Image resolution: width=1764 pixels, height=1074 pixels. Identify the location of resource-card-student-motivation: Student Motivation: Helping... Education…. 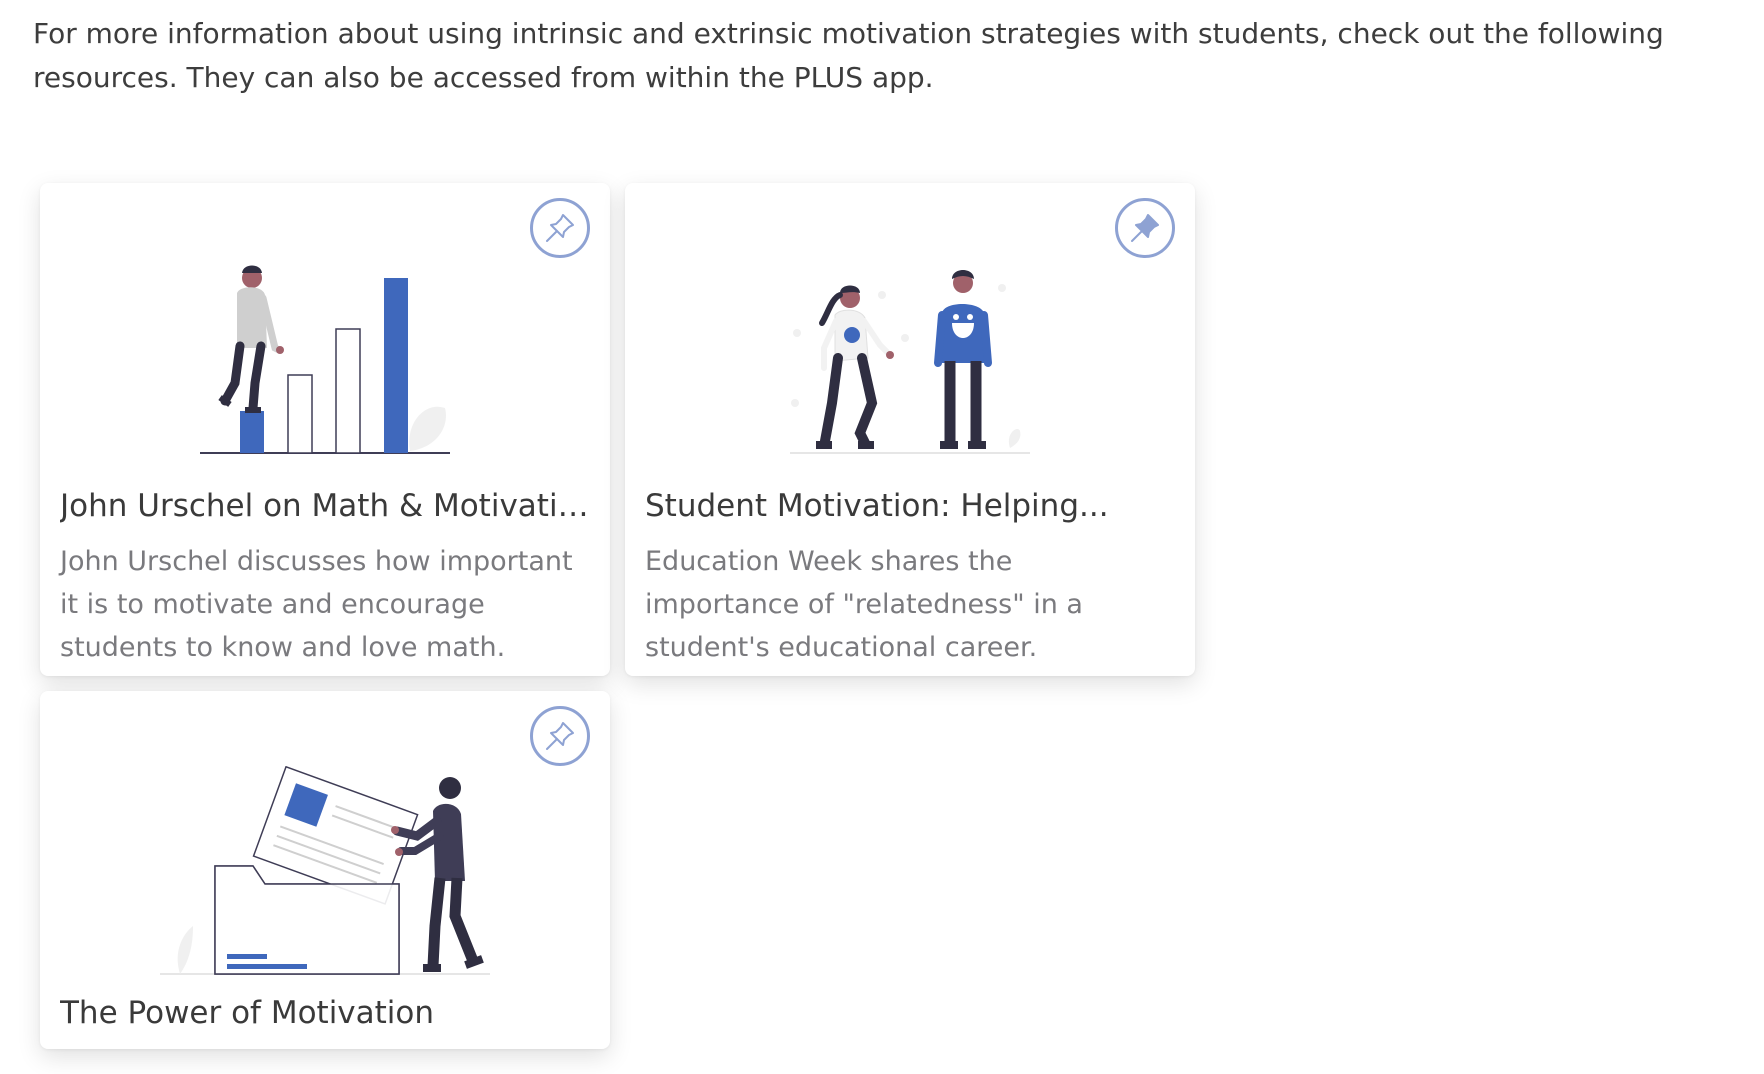
(910, 429).